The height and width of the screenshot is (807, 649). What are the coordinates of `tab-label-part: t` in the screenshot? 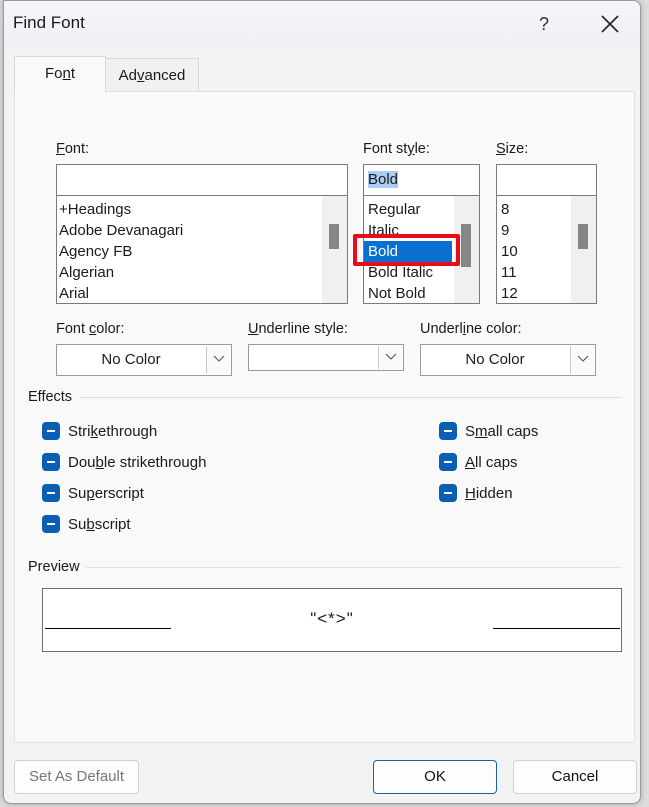 It's located at (73, 73).